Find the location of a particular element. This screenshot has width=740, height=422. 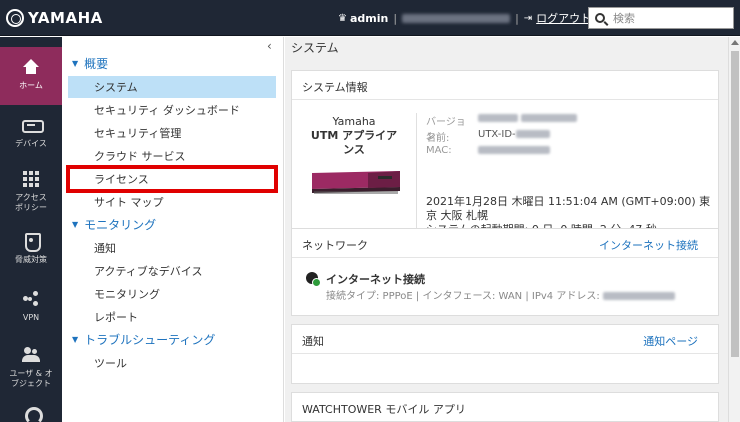

user-name: admin is located at coordinates (369, 18).